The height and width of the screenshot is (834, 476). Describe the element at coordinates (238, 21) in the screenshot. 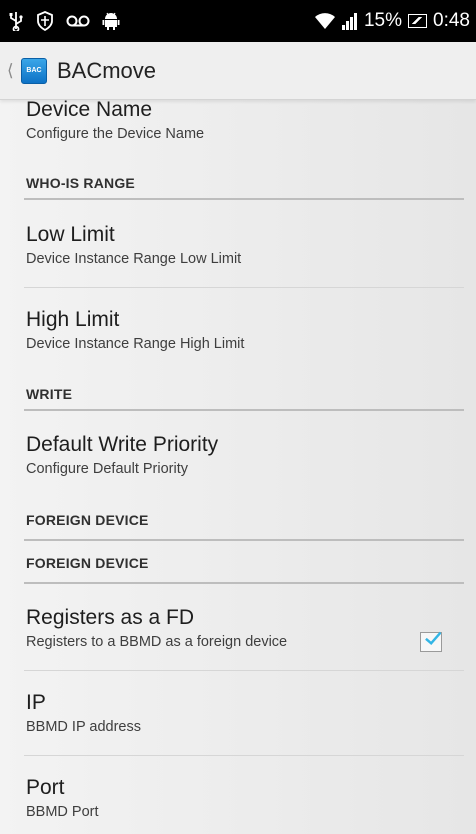

I see `status-bar: 15% 0:48` at that location.